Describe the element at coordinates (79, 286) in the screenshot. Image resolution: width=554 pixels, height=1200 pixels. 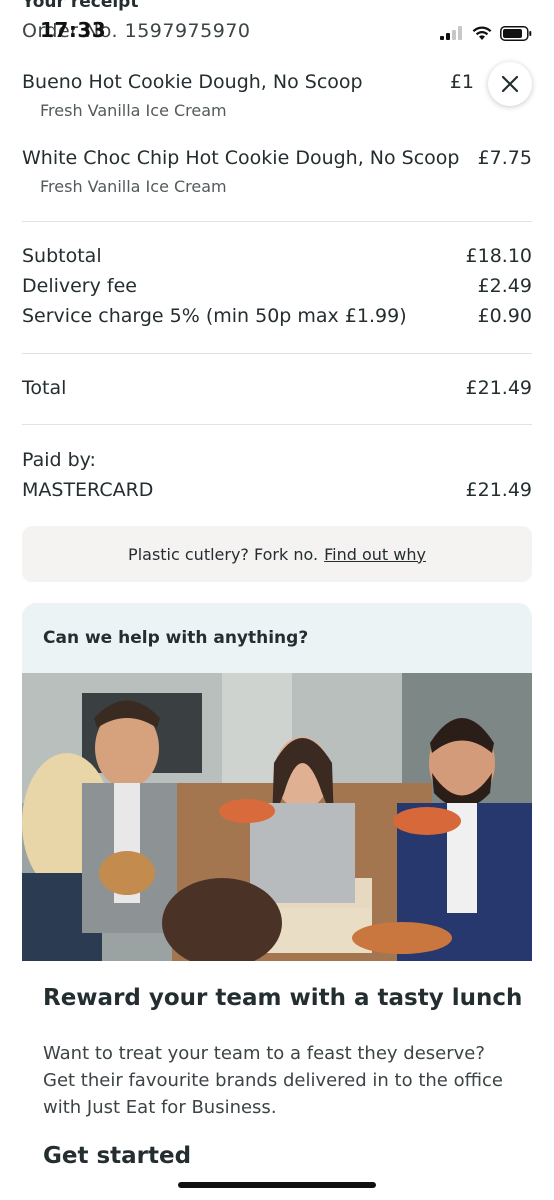
I see `charge-label: Delivery fee` at that location.